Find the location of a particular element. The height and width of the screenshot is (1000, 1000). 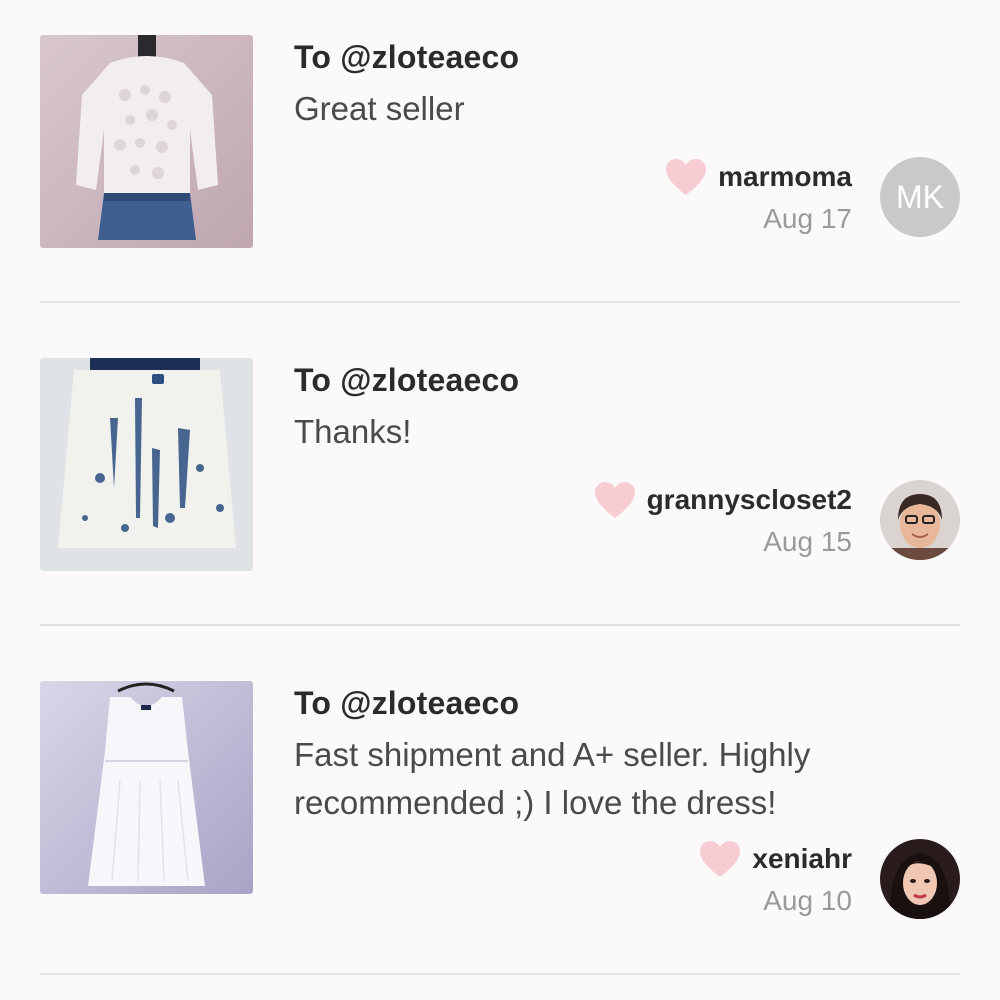

review-date: Aug 17 is located at coordinates (807, 218).